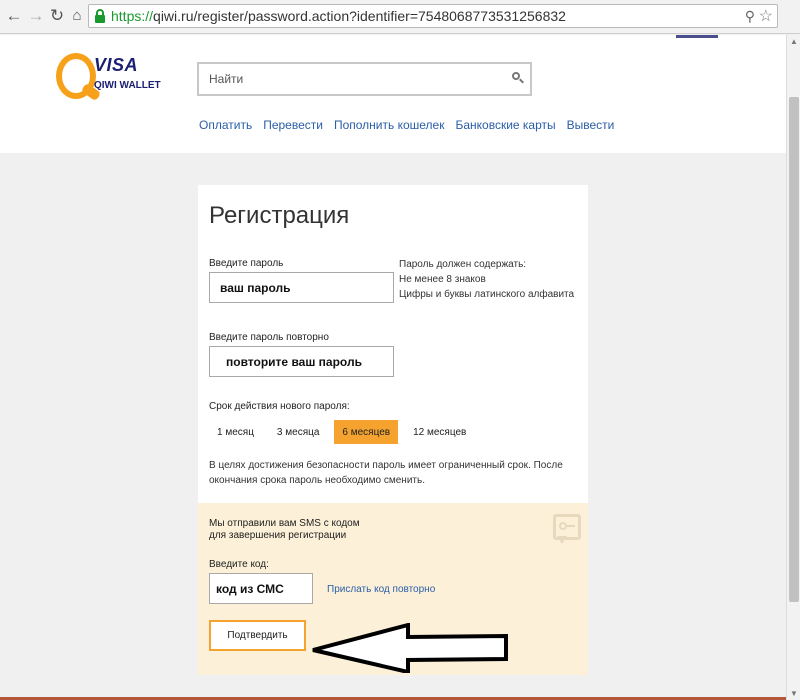  What do you see at coordinates (439, 432) in the screenshot?
I see `period-option-12-months: 12 месяцев` at bounding box center [439, 432].